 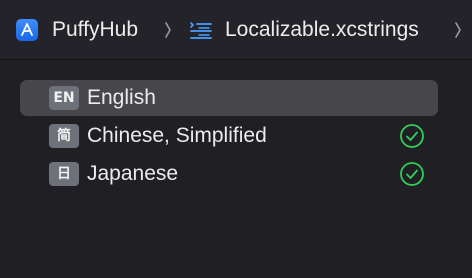 I want to click on string-catalog-icon, so click(x=201, y=30).